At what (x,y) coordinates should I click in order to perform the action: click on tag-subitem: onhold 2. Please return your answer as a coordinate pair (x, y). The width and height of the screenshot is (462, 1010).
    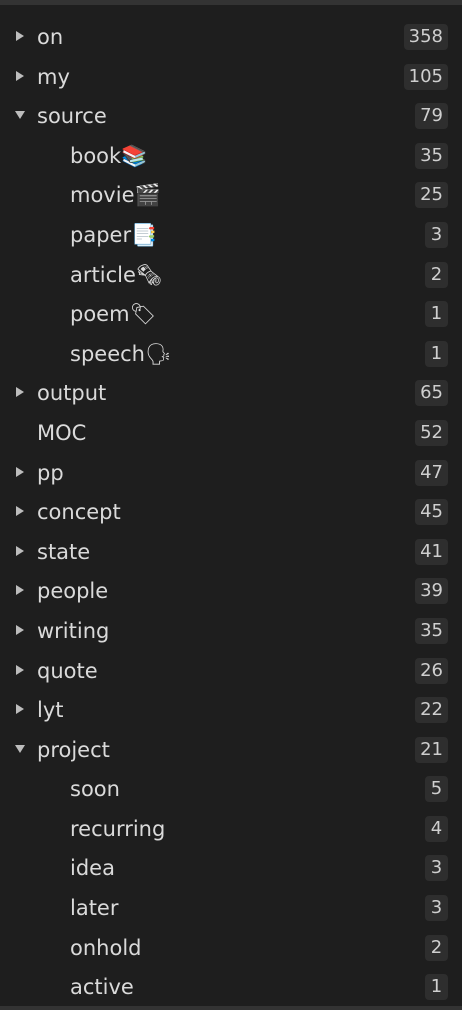
    Looking at the image, I should click on (231, 948).